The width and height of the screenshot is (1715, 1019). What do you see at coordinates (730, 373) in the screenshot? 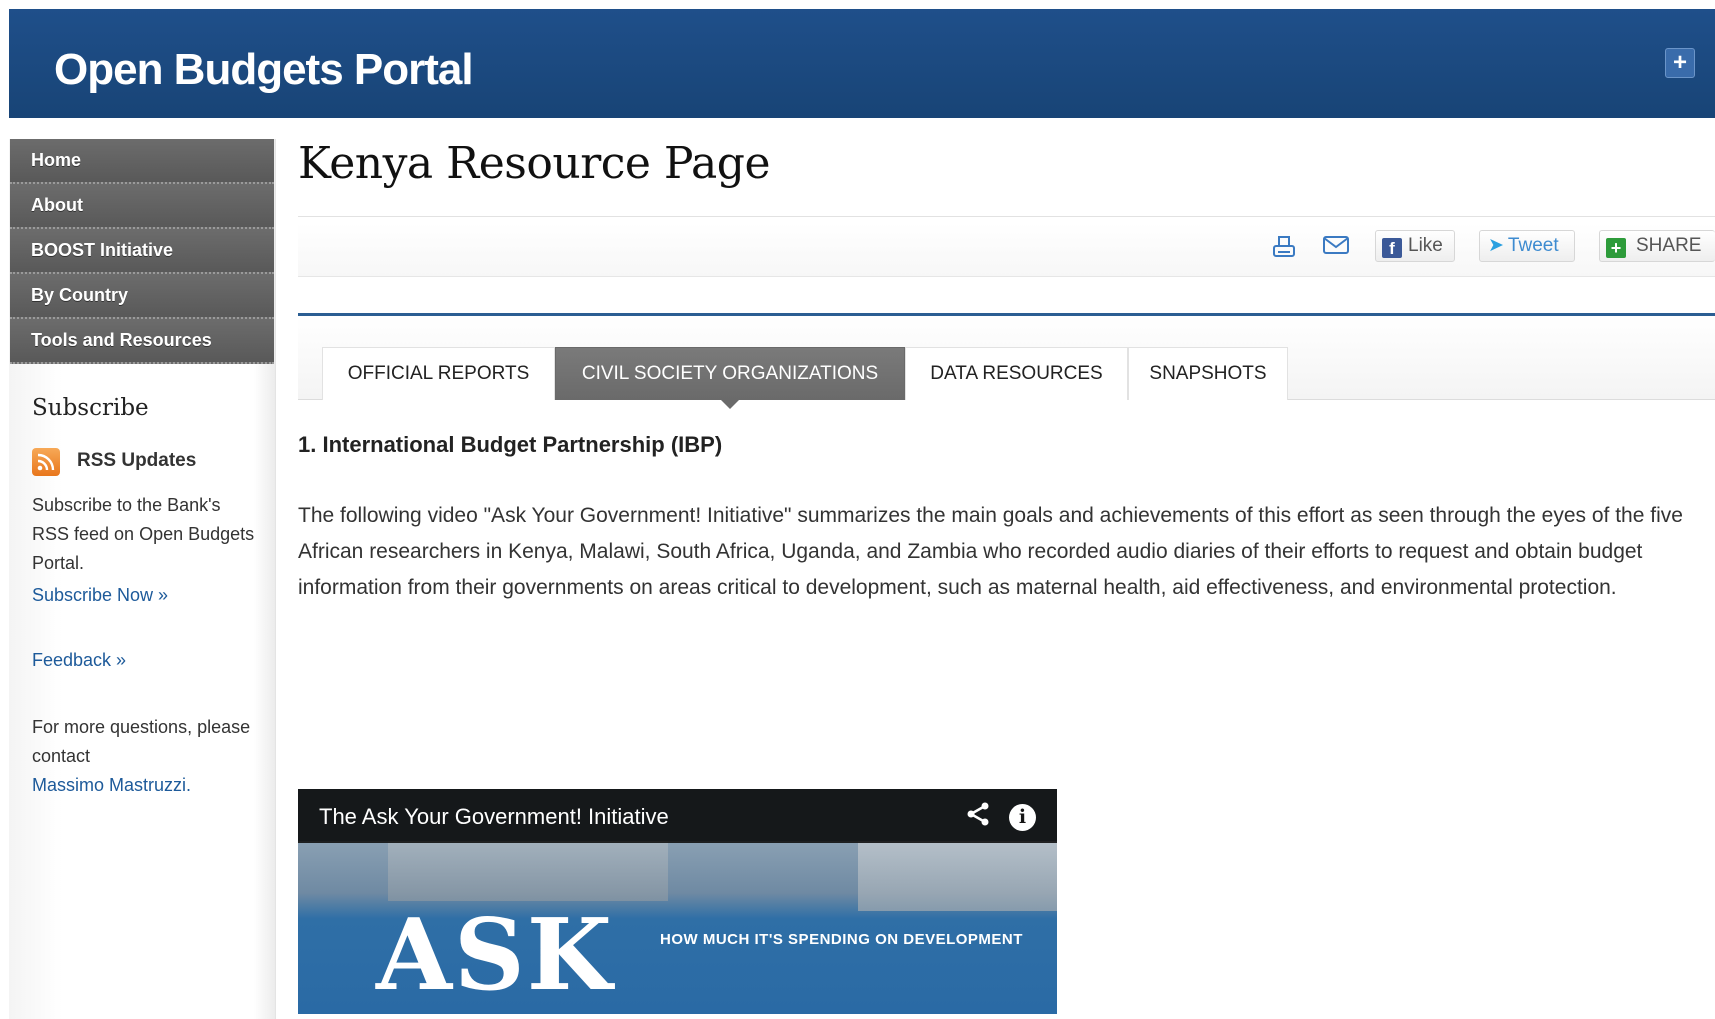
I see `tab-civil-society-organizations: CIVIL SOCIETY ORGANIZATIONS` at bounding box center [730, 373].